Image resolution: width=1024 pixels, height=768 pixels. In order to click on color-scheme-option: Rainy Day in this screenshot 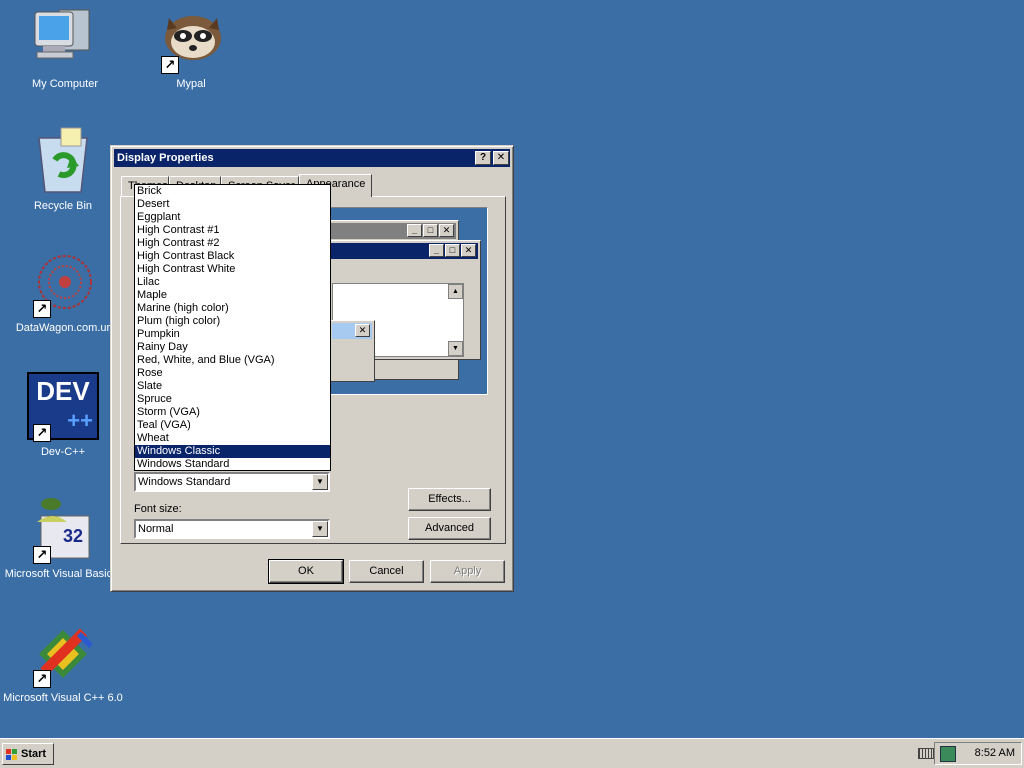, I will do `click(232, 347)`.